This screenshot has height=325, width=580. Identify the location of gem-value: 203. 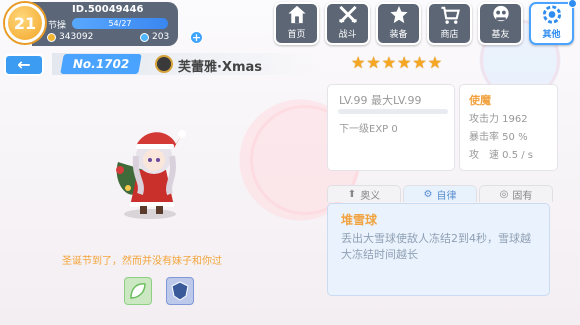
(161, 37).